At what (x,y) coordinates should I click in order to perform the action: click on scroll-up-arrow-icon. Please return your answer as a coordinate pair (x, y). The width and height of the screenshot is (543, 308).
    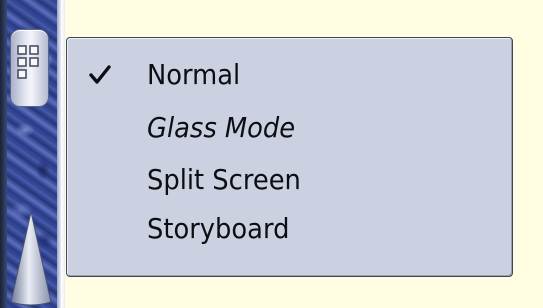
    Looking at the image, I should click on (31, 259).